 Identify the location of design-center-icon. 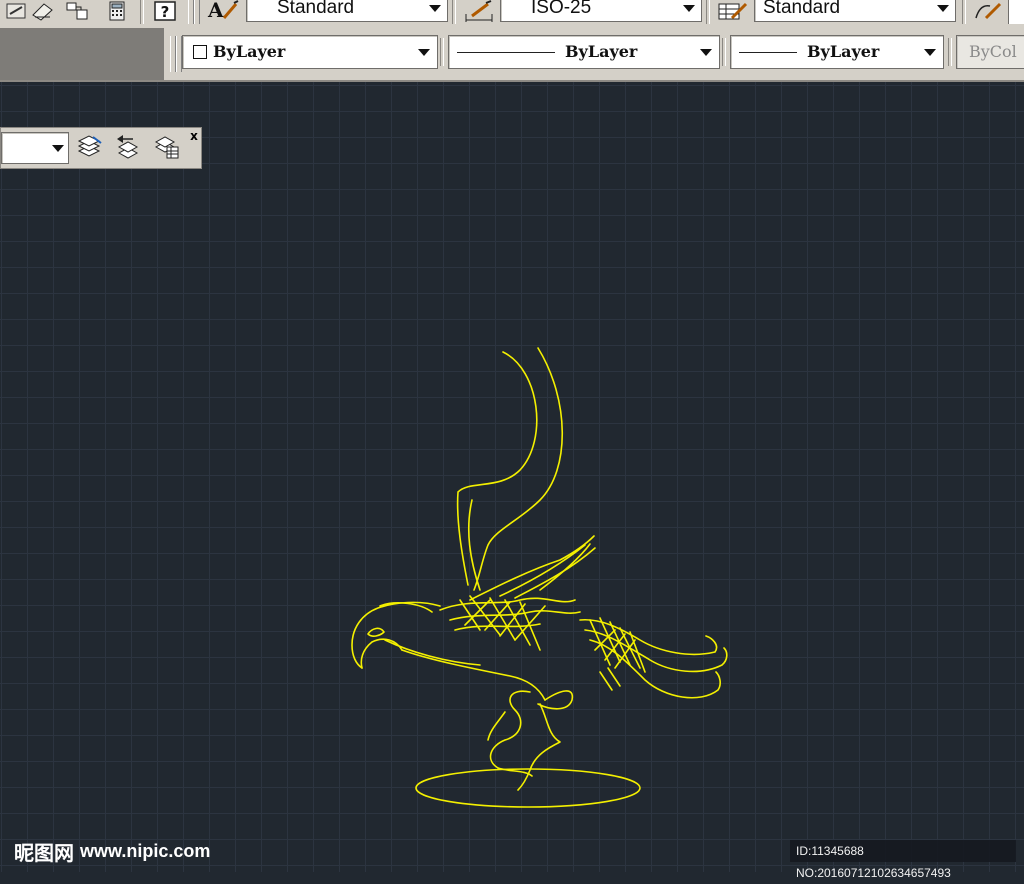
(77, 11).